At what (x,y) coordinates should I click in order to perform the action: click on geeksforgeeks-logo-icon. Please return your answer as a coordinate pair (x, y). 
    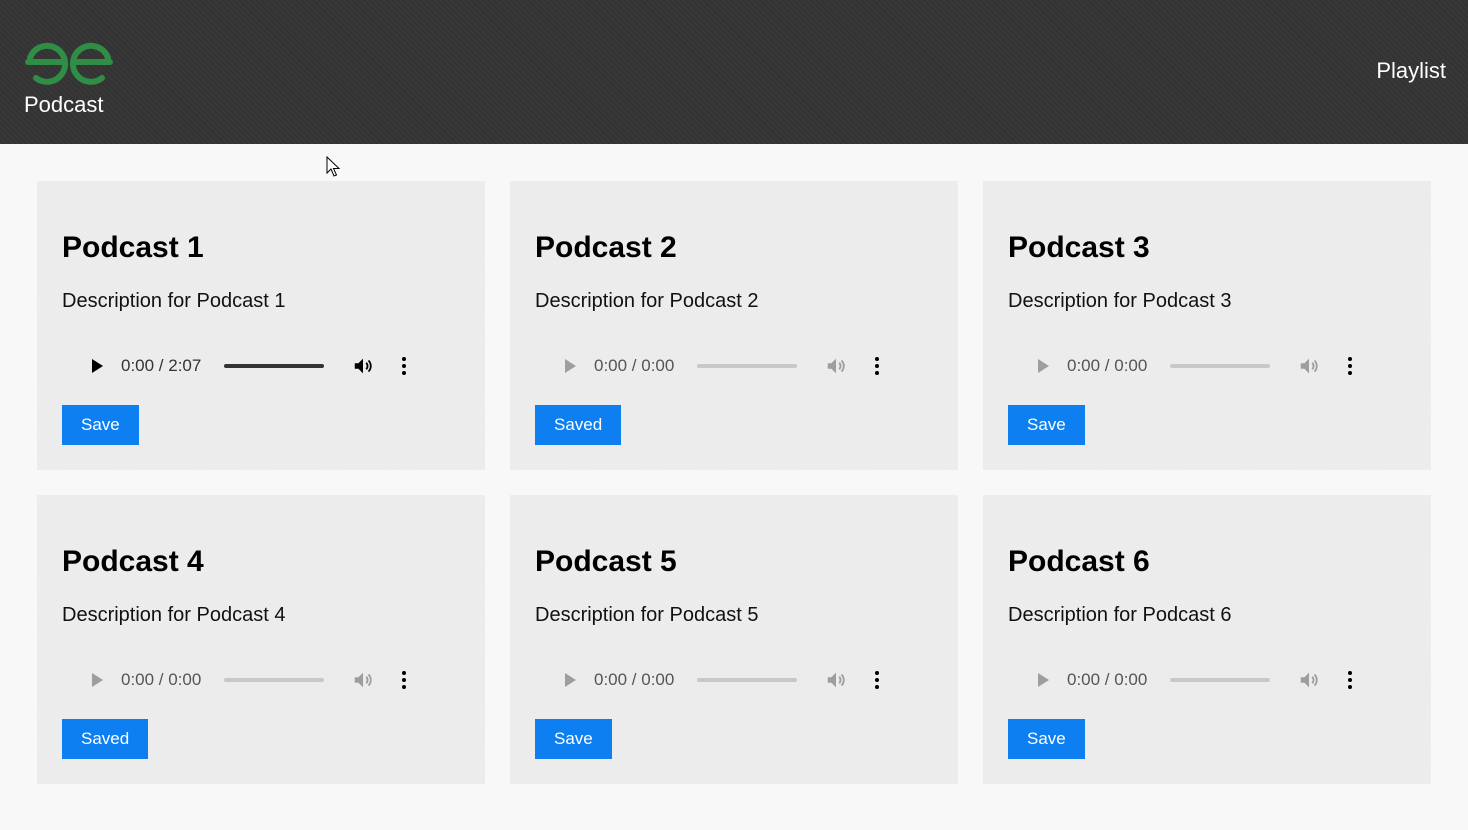
    Looking at the image, I should click on (69, 63).